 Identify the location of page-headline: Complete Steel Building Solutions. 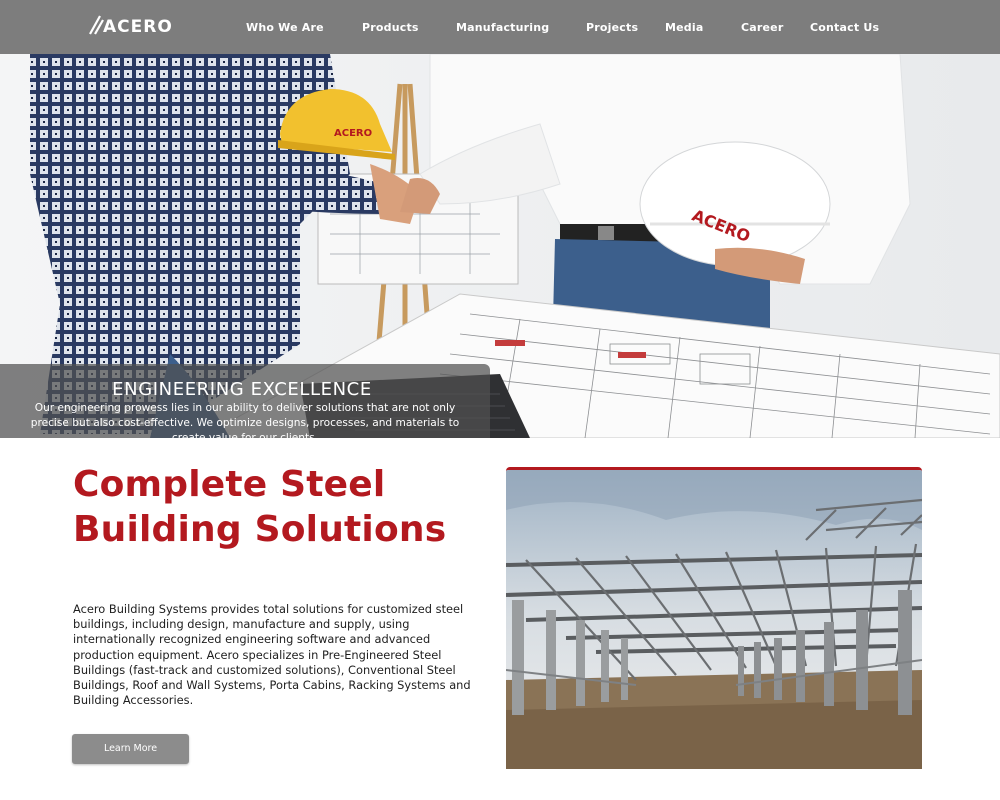
(260, 507).